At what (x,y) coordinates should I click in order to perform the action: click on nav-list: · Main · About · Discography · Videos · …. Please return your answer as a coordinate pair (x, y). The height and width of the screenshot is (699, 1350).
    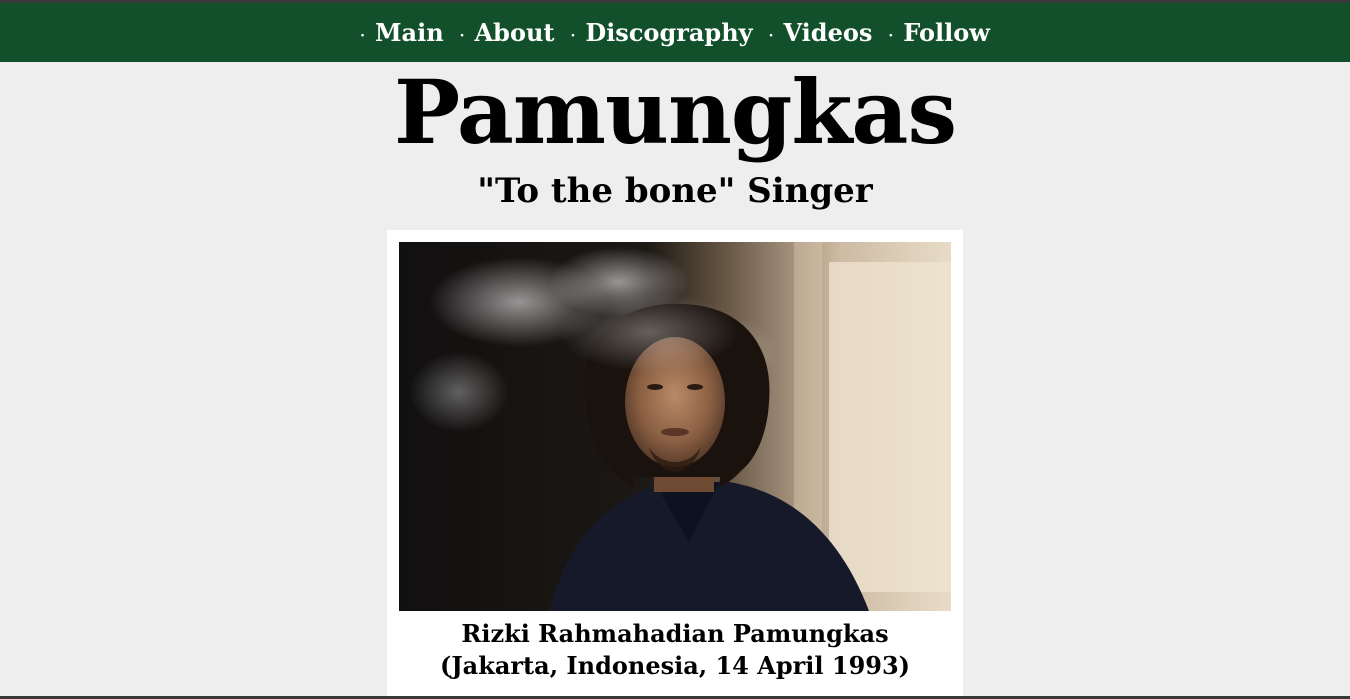
    Looking at the image, I should click on (675, 32).